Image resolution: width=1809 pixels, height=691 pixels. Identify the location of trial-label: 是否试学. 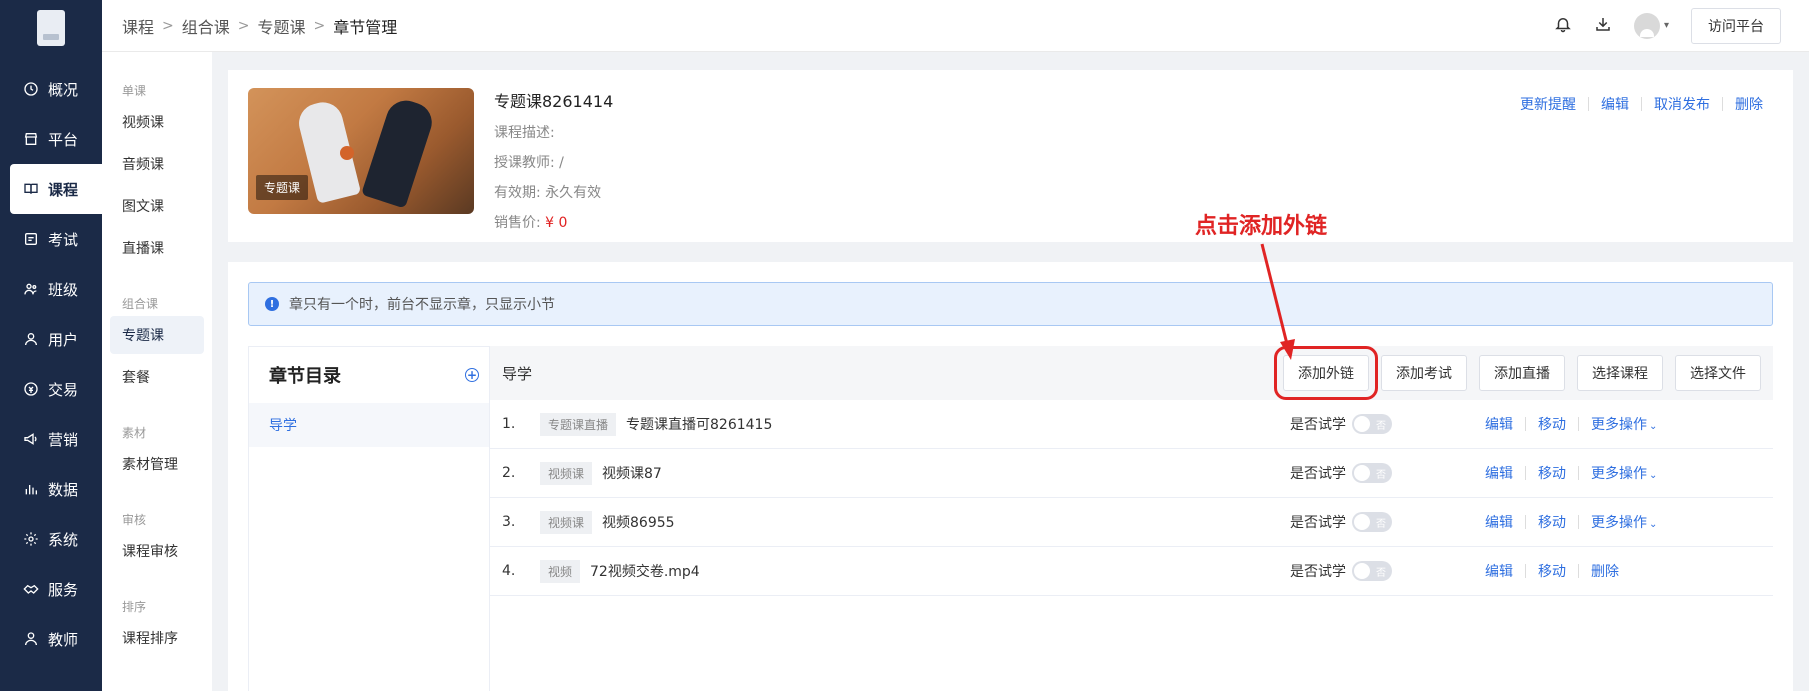
(1318, 523).